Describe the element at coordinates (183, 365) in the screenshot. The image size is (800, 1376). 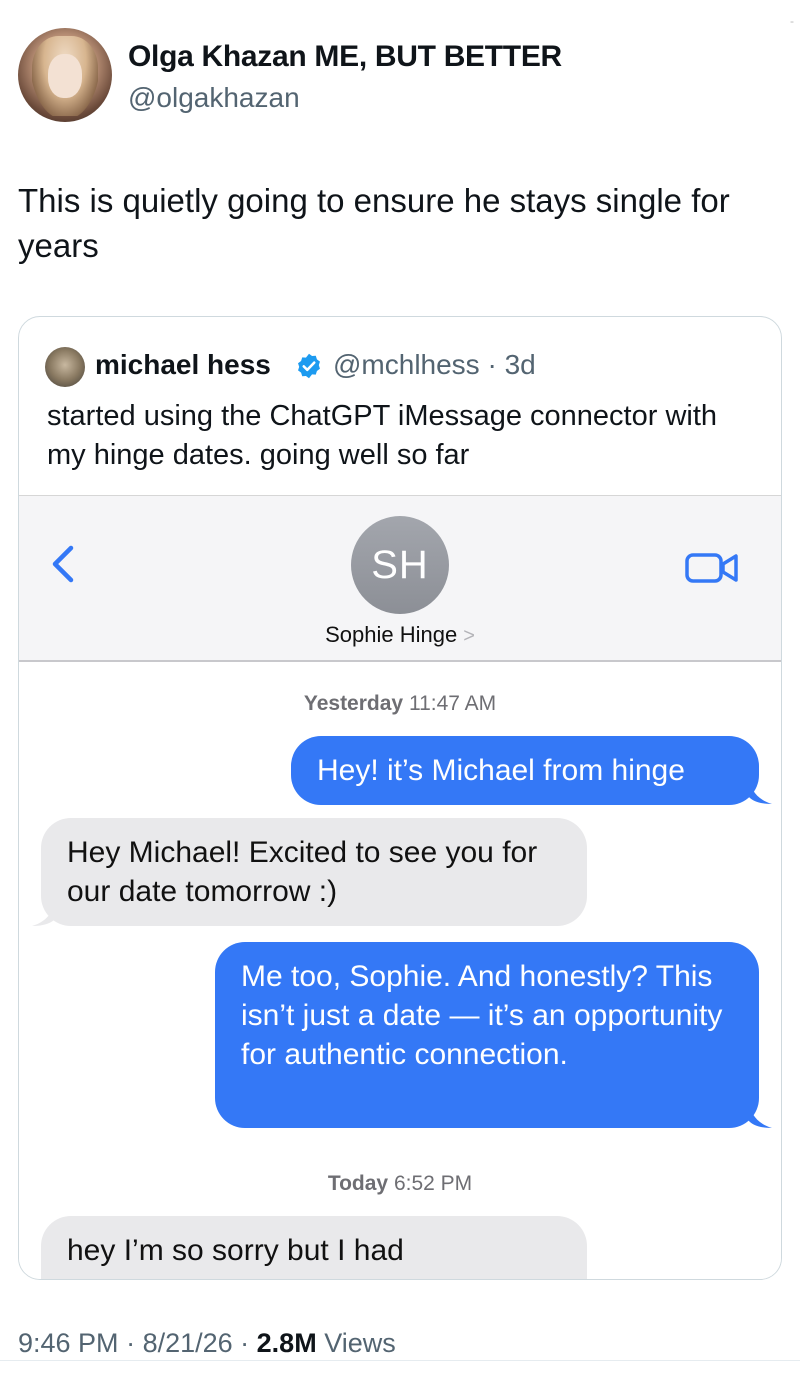
I see `quoted-author-name: michael hess` at that location.